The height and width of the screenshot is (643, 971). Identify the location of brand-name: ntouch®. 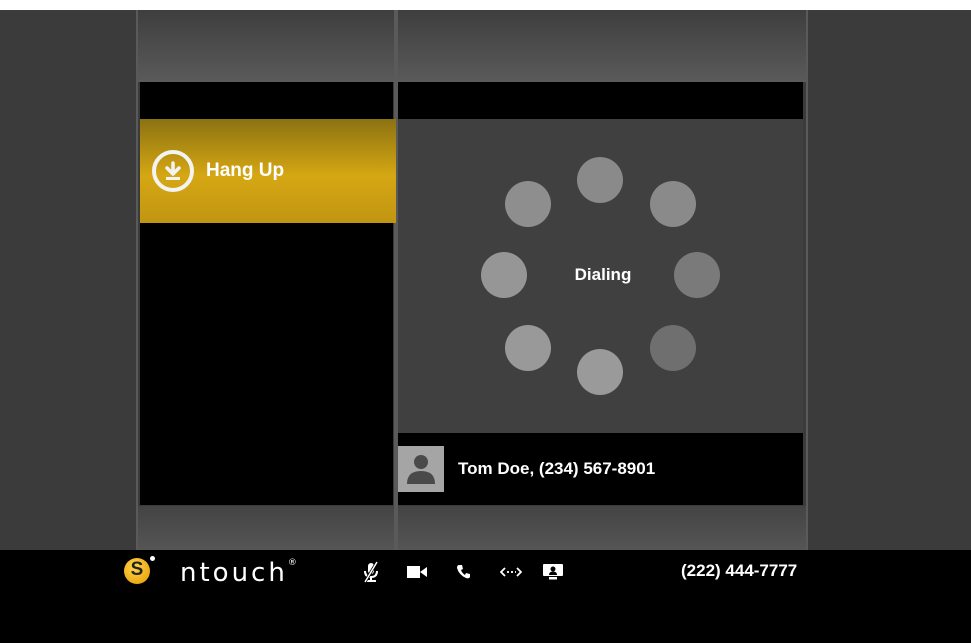
(240, 573).